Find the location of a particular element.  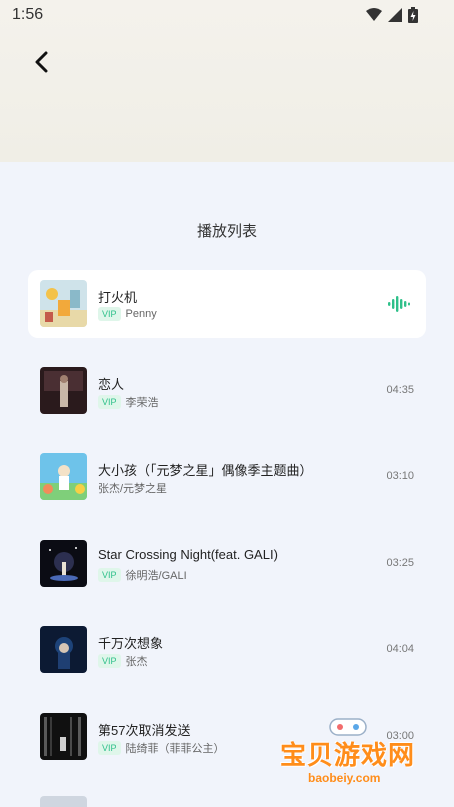

signal-icon is located at coordinates (395, 15).